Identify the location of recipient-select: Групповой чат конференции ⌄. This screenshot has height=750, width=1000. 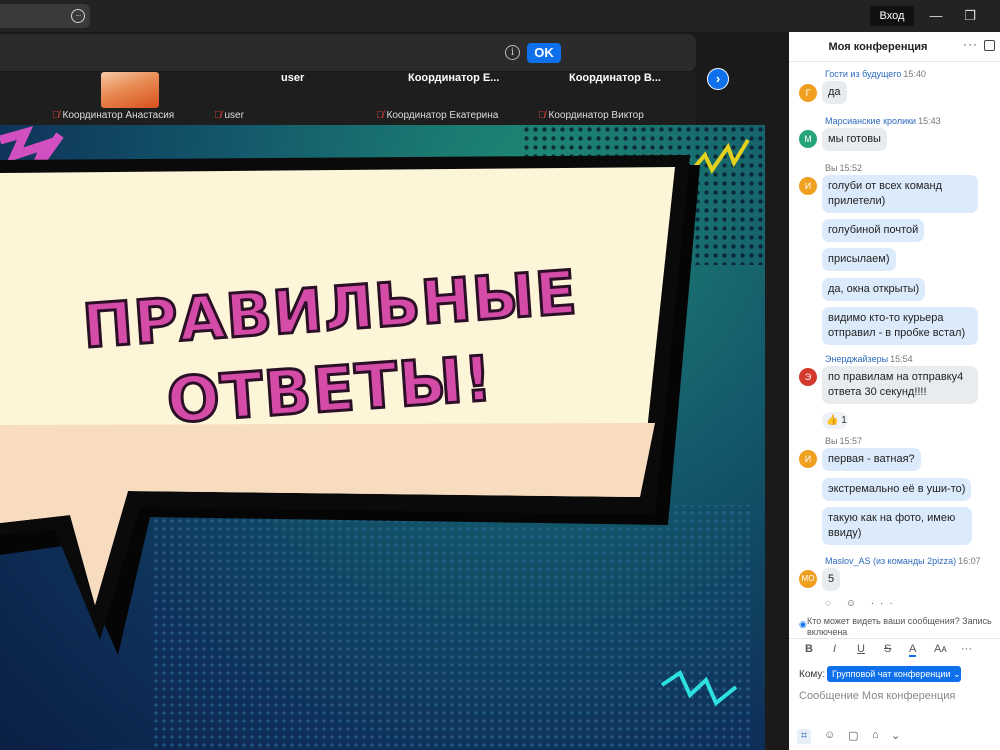
(894, 674).